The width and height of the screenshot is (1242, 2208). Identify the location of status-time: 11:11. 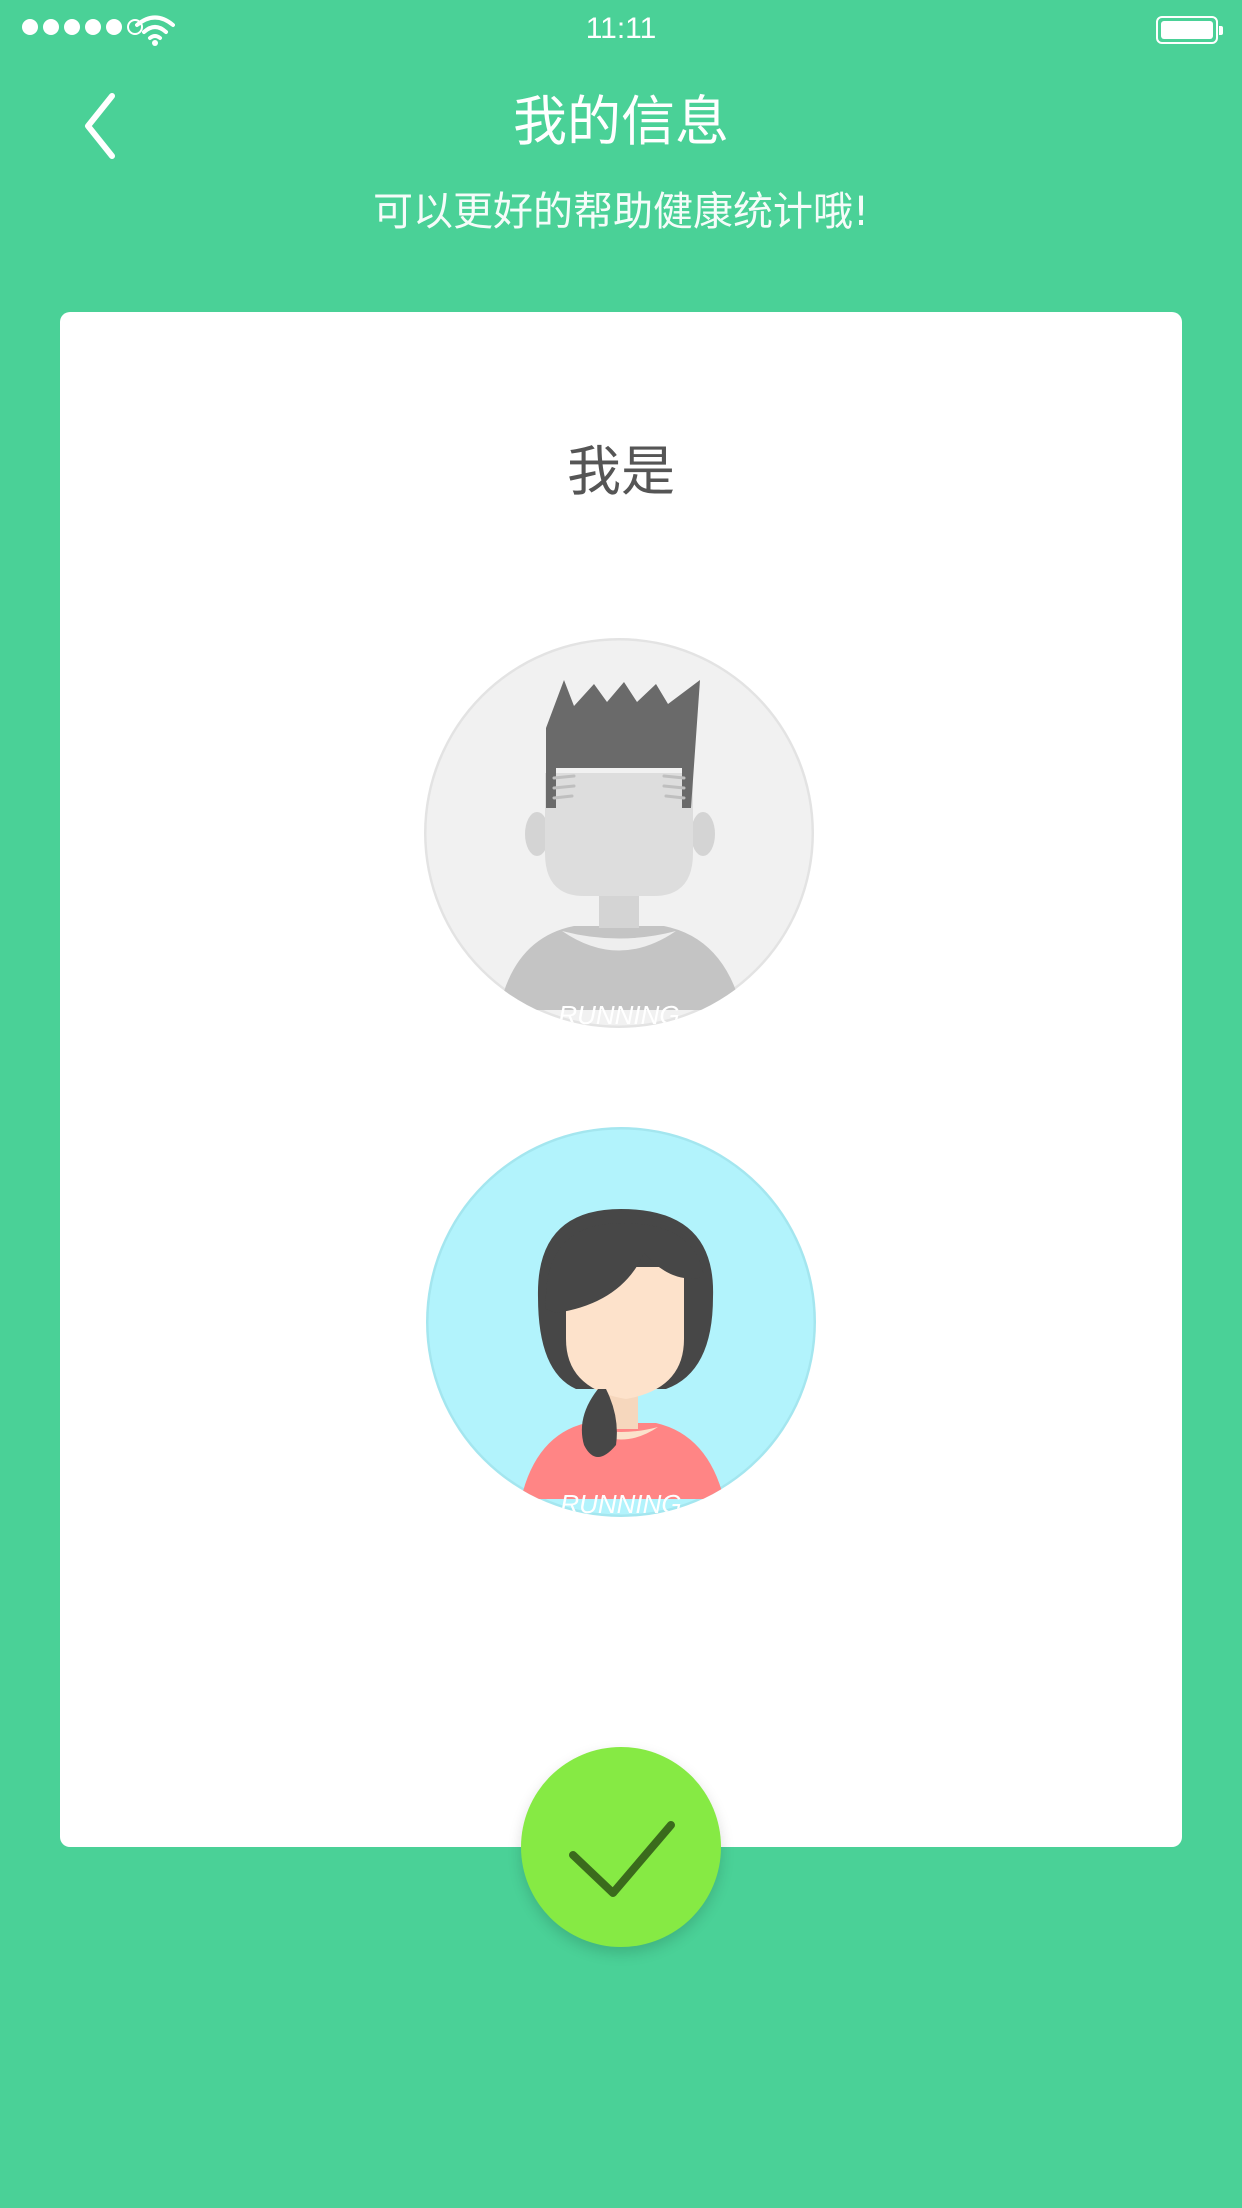
(621, 28).